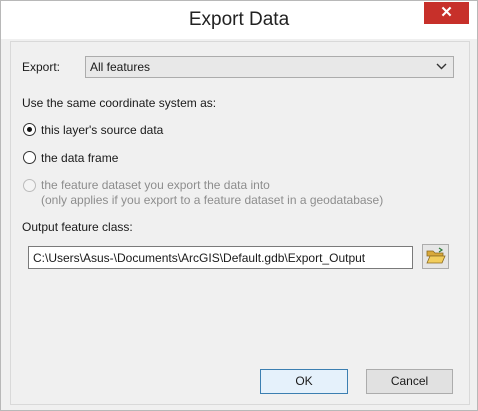 The height and width of the screenshot is (411, 478). What do you see at coordinates (77, 227) in the screenshot?
I see `output-feature-class-label: Output feature class:` at bounding box center [77, 227].